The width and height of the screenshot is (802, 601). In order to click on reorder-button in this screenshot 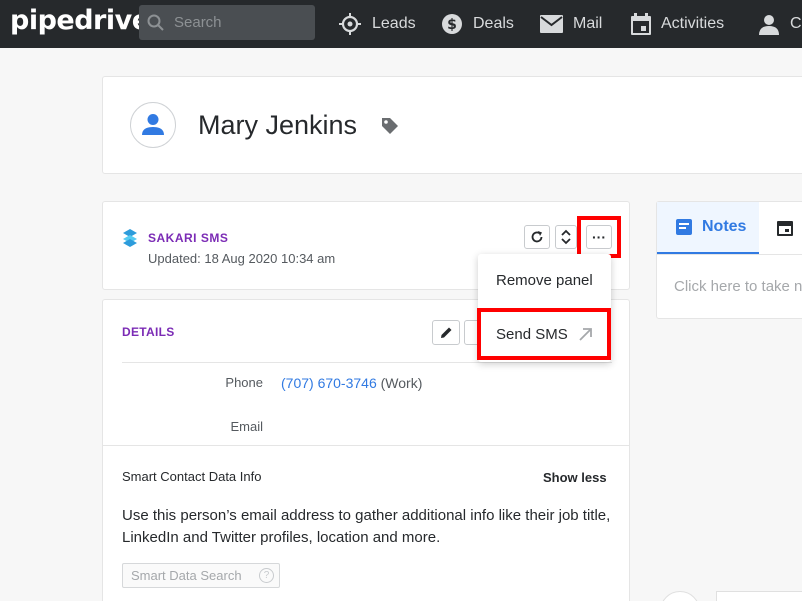, I will do `click(566, 237)`.